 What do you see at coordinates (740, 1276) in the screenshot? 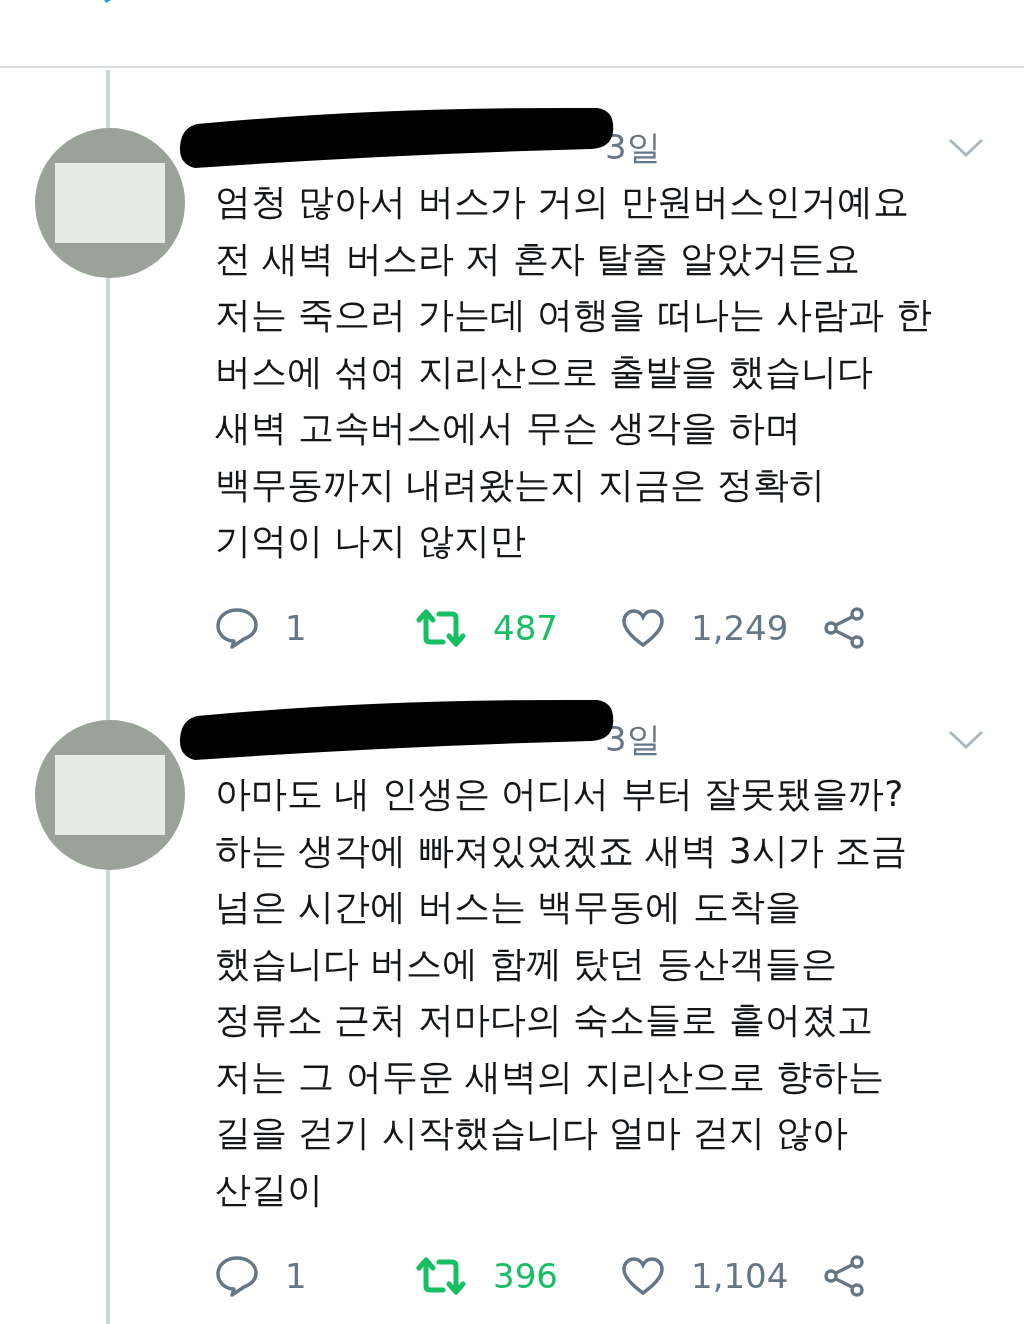
I see `like-count: 1,104` at bounding box center [740, 1276].